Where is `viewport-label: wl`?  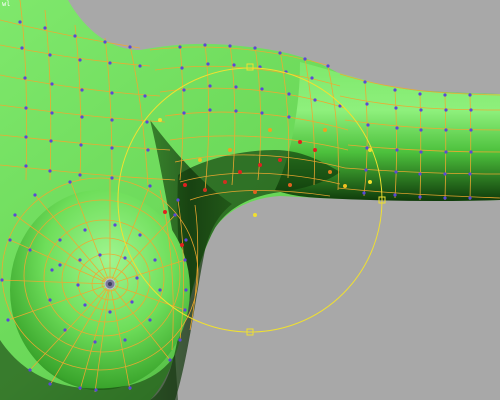 viewport-label: wl is located at coordinates (6, 4).